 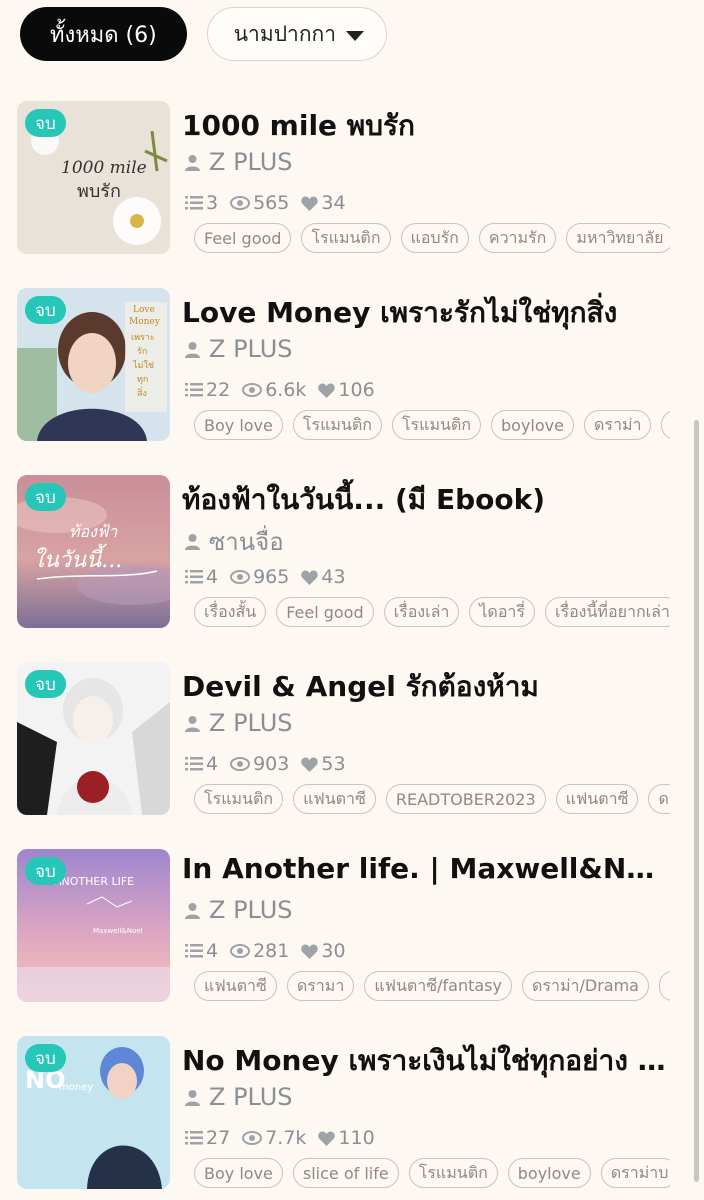 What do you see at coordinates (664, 986) in the screenshot?
I see `tag-chip: r` at bounding box center [664, 986].